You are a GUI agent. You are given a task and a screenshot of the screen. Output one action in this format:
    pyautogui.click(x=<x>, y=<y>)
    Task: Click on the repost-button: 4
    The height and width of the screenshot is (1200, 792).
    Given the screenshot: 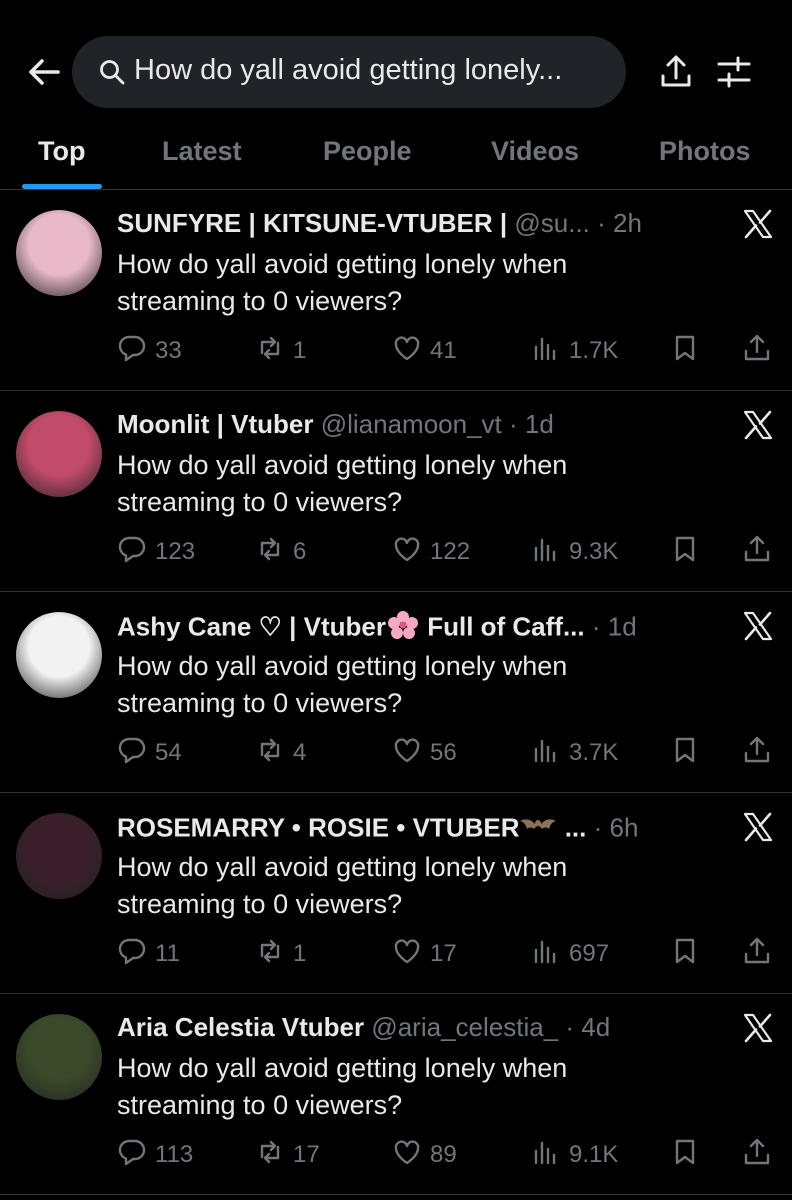 What is the action you would take?
    pyautogui.click(x=280, y=753)
    